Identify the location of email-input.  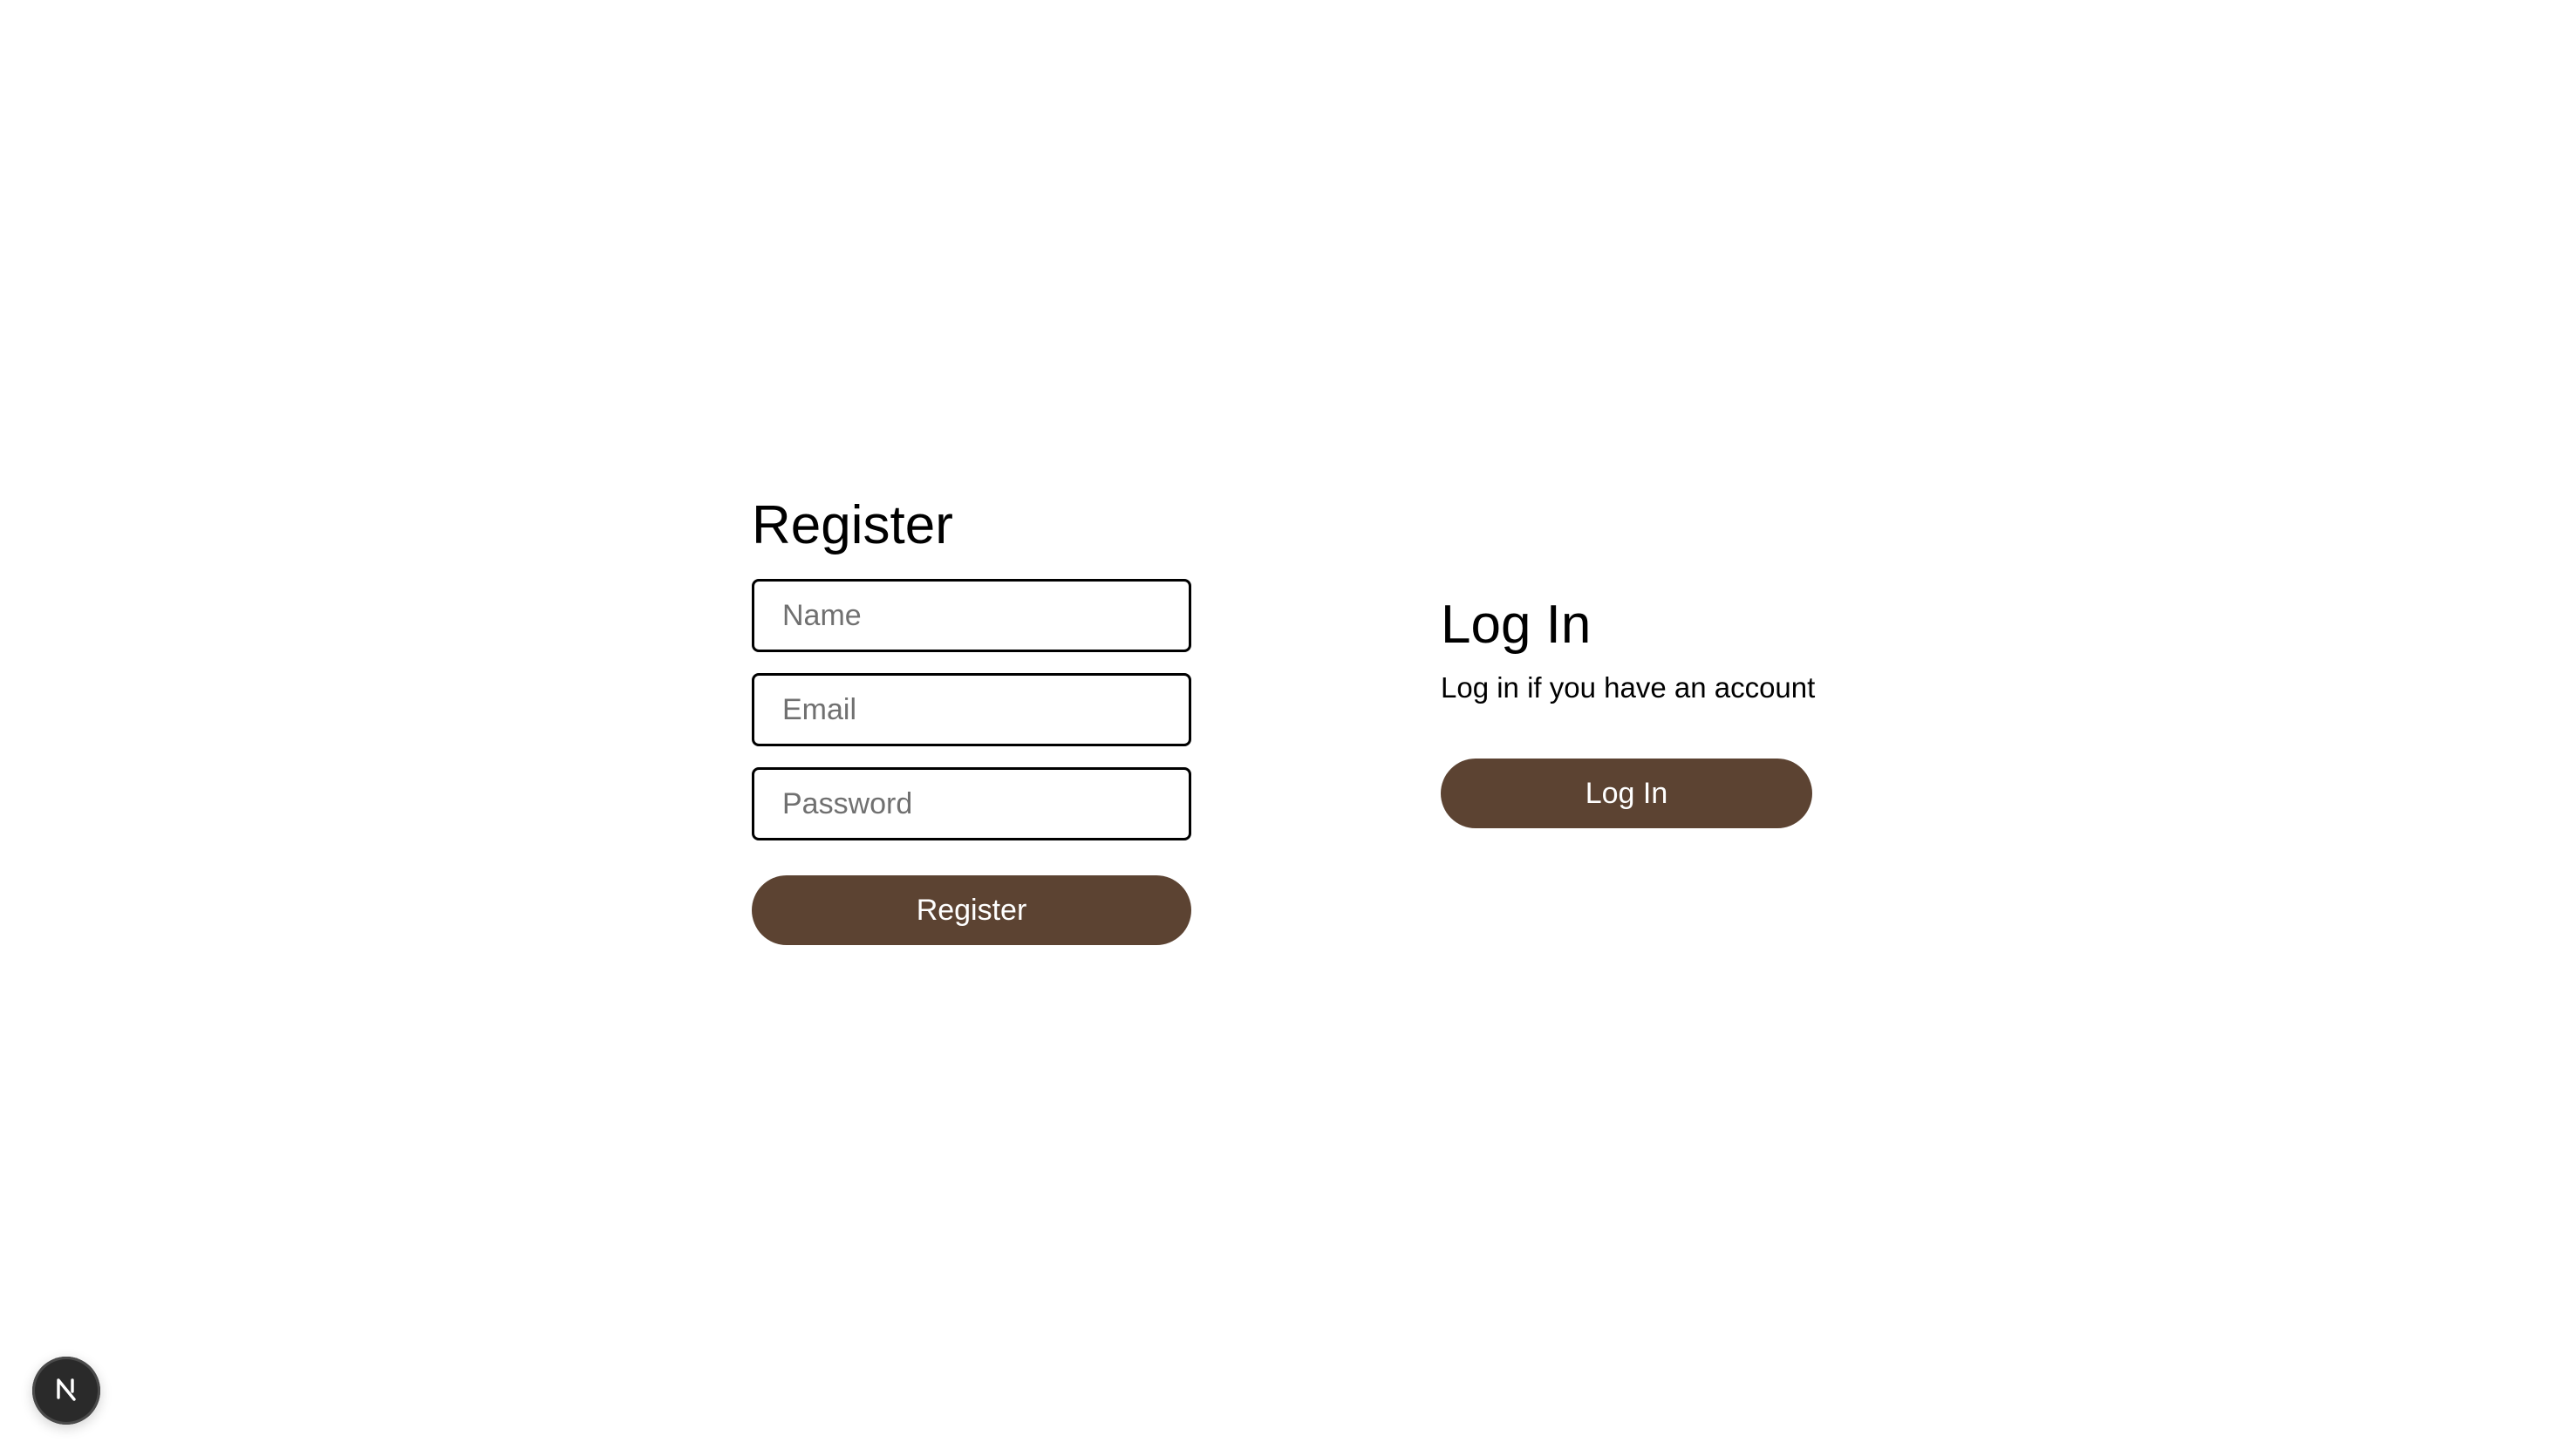
(972, 709).